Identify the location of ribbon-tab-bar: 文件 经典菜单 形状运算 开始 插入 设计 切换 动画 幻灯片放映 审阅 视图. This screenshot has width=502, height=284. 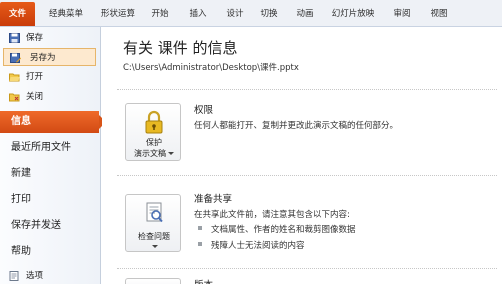
(251, 13).